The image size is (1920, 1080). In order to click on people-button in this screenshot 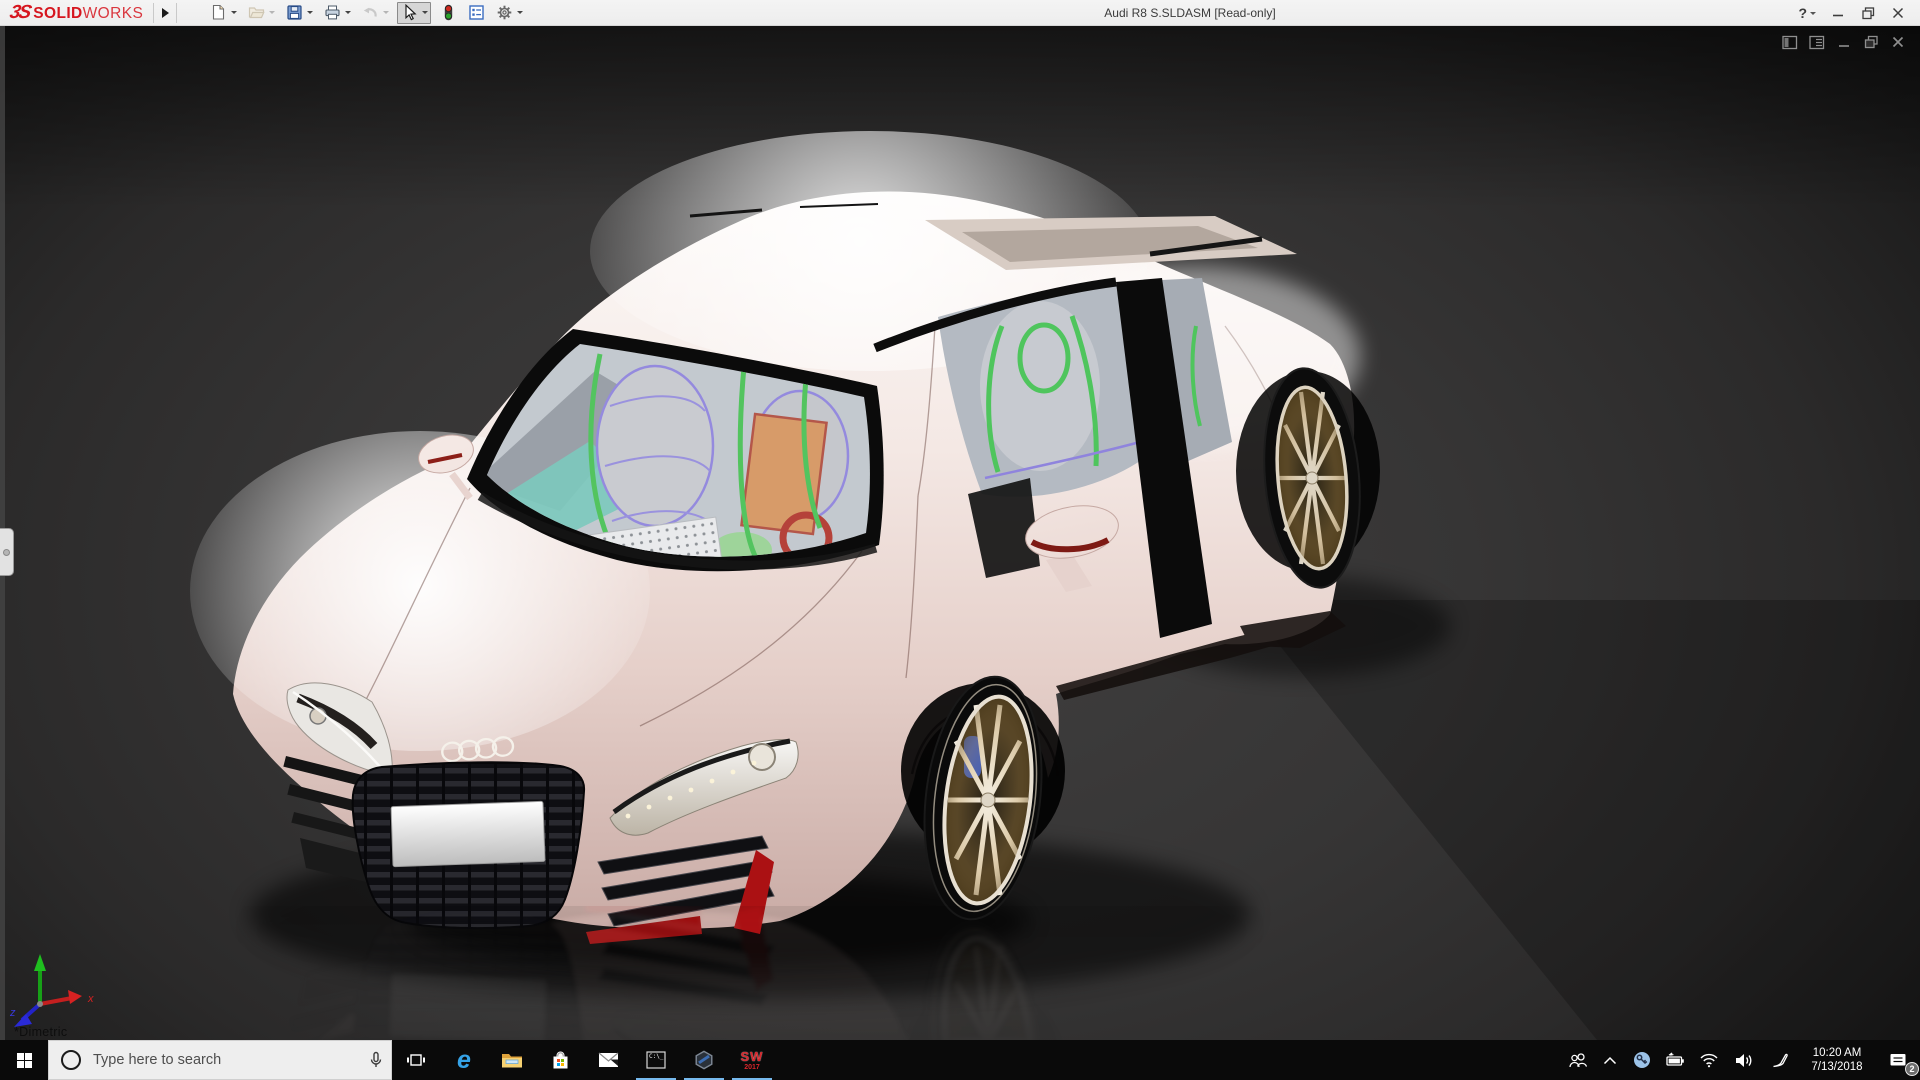, I will do `click(1577, 1060)`.